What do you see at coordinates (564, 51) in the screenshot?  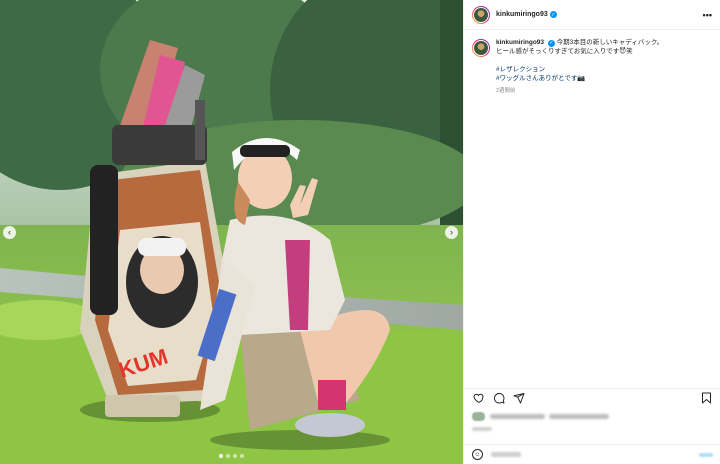 I see `caption-line2: ヒール感がそっくりすぎてお気に入りです😈笑` at bounding box center [564, 51].